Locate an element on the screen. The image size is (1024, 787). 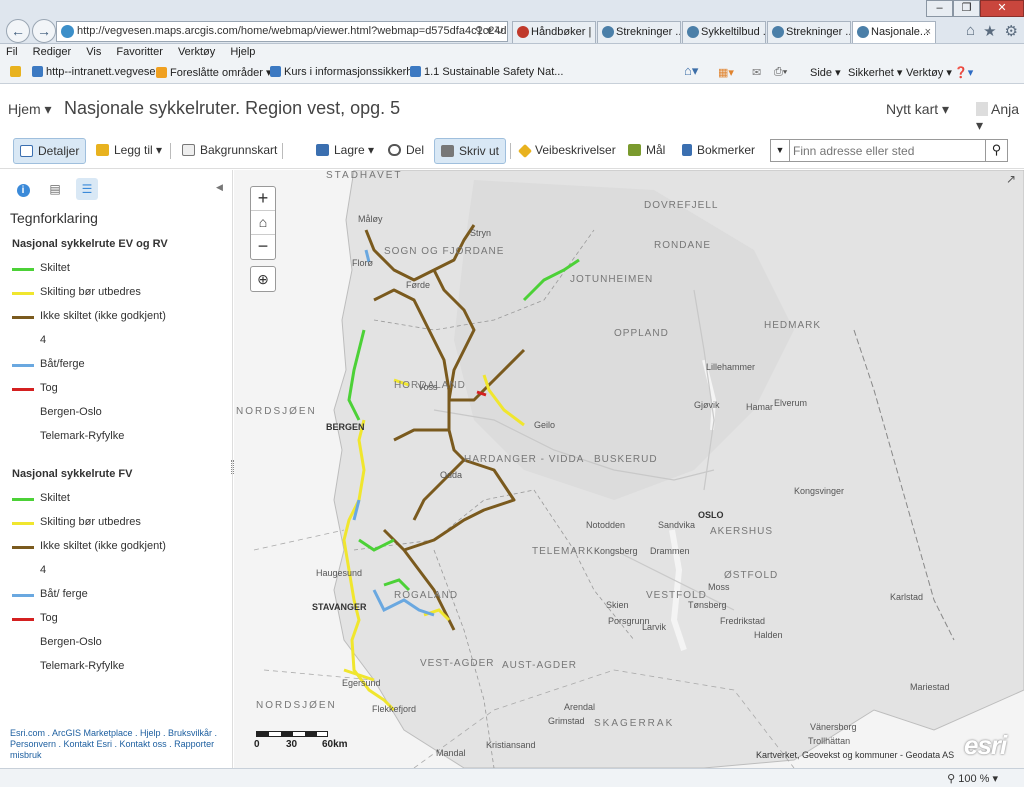
map-label: Sandvika is located at coordinates (677, 525).